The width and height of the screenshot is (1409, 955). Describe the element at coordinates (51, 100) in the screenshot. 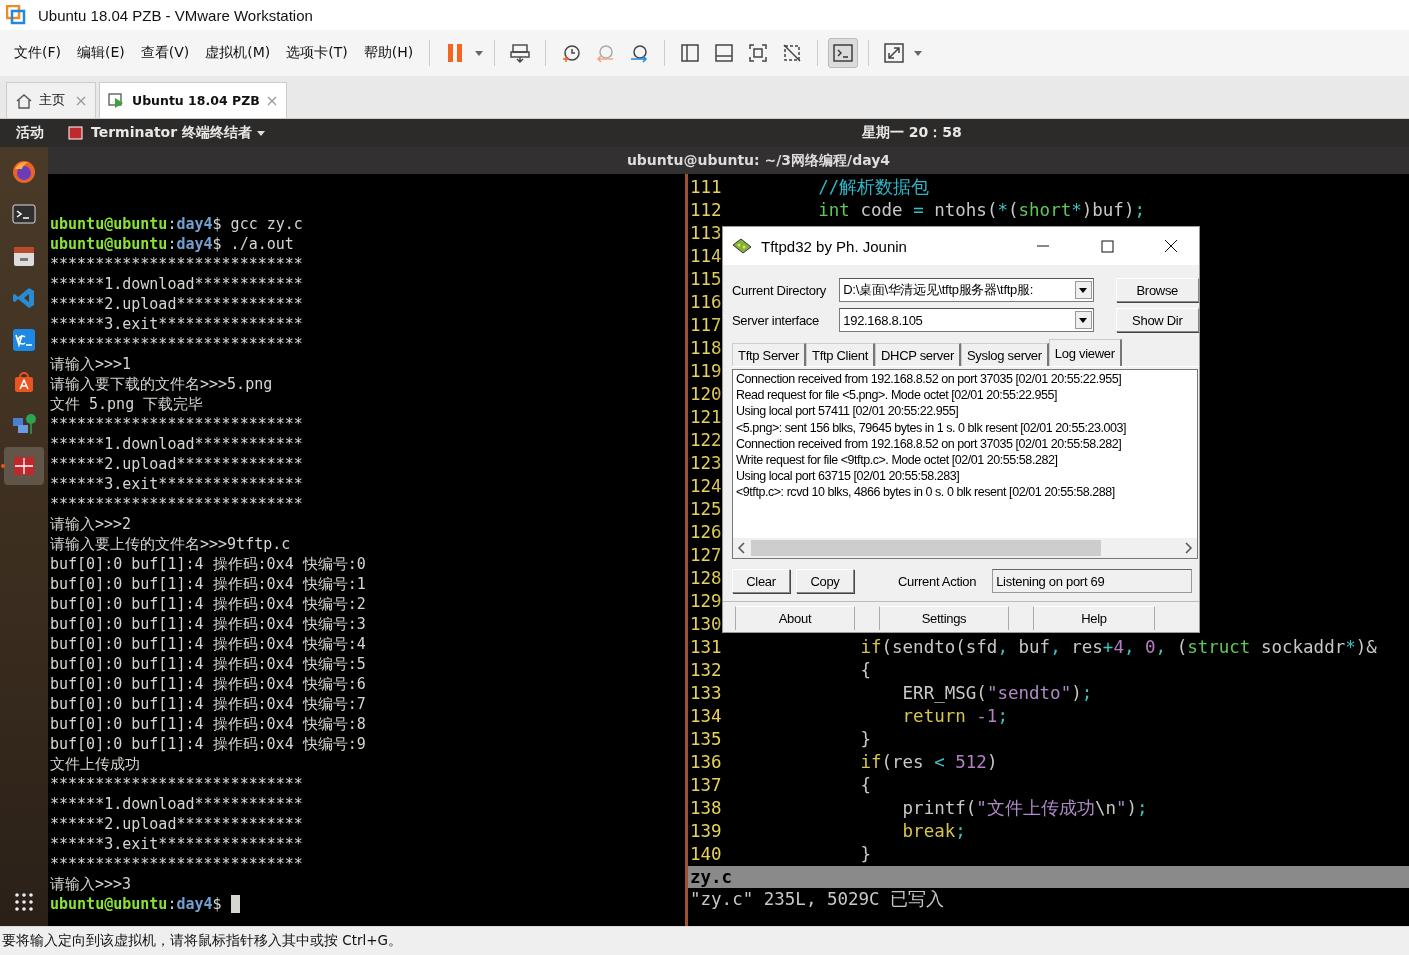

I see `tab: 主页` at that location.